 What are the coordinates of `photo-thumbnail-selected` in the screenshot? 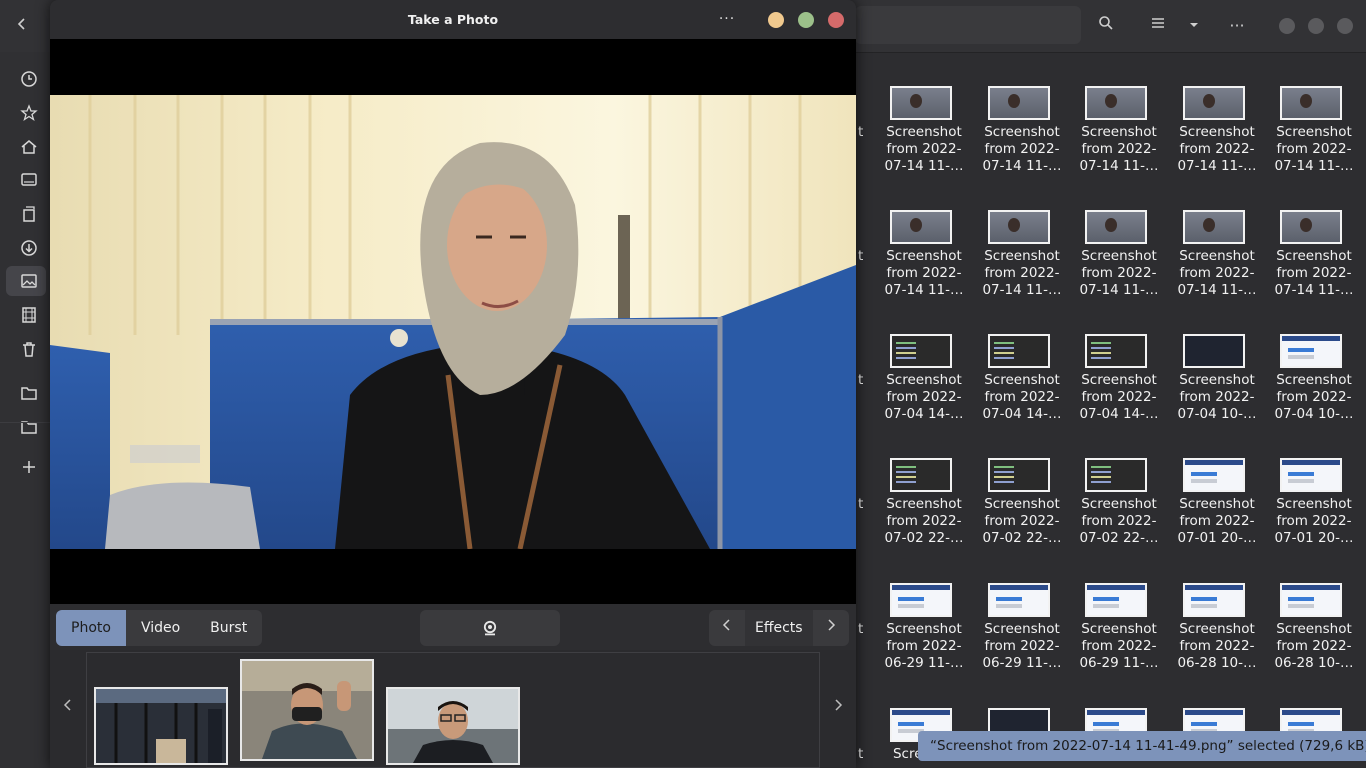 It's located at (307, 710).